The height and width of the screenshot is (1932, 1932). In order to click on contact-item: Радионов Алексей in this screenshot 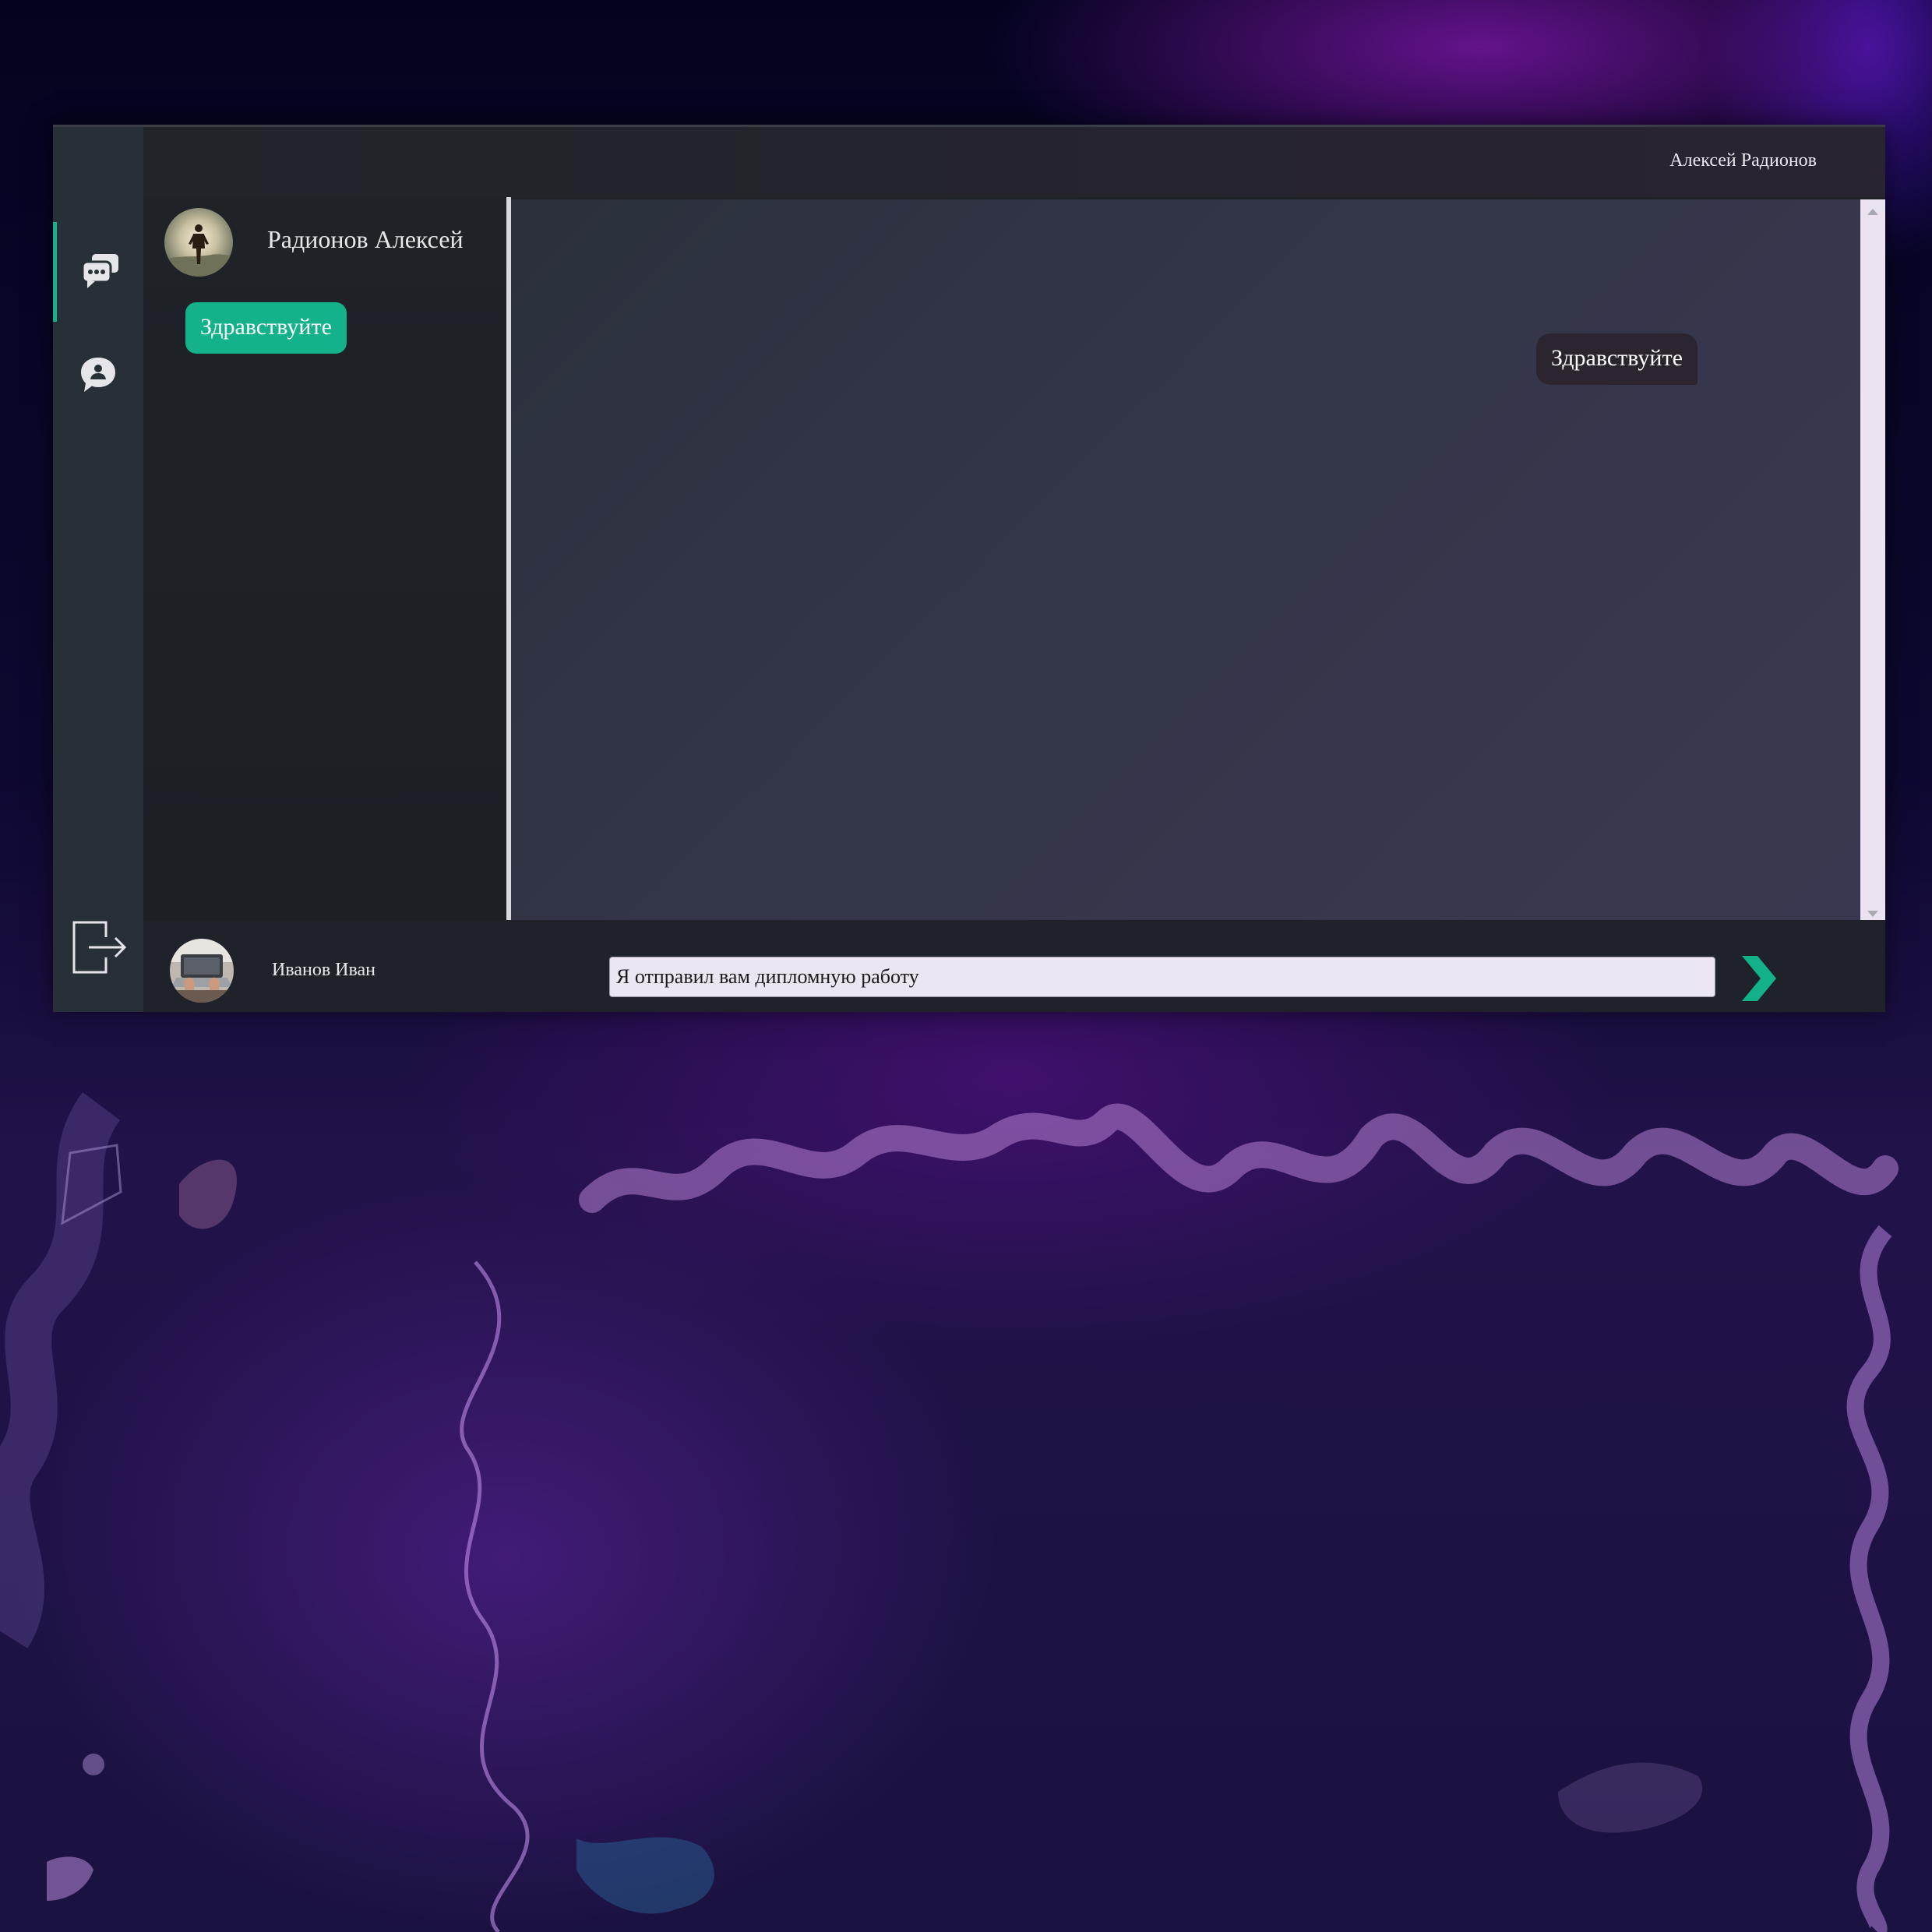, I will do `click(325, 244)`.